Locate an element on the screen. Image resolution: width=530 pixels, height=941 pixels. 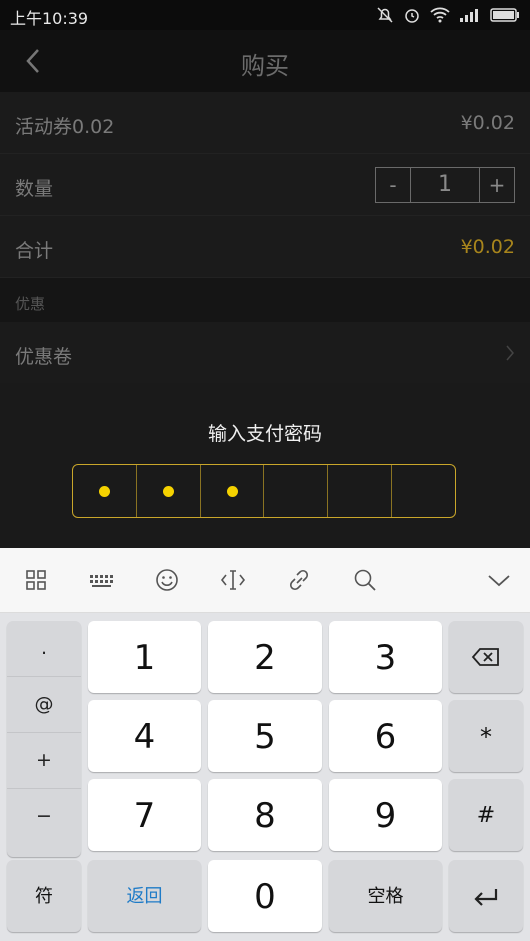
status-bar: 上午10:39 is located at coordinates (265, 15).